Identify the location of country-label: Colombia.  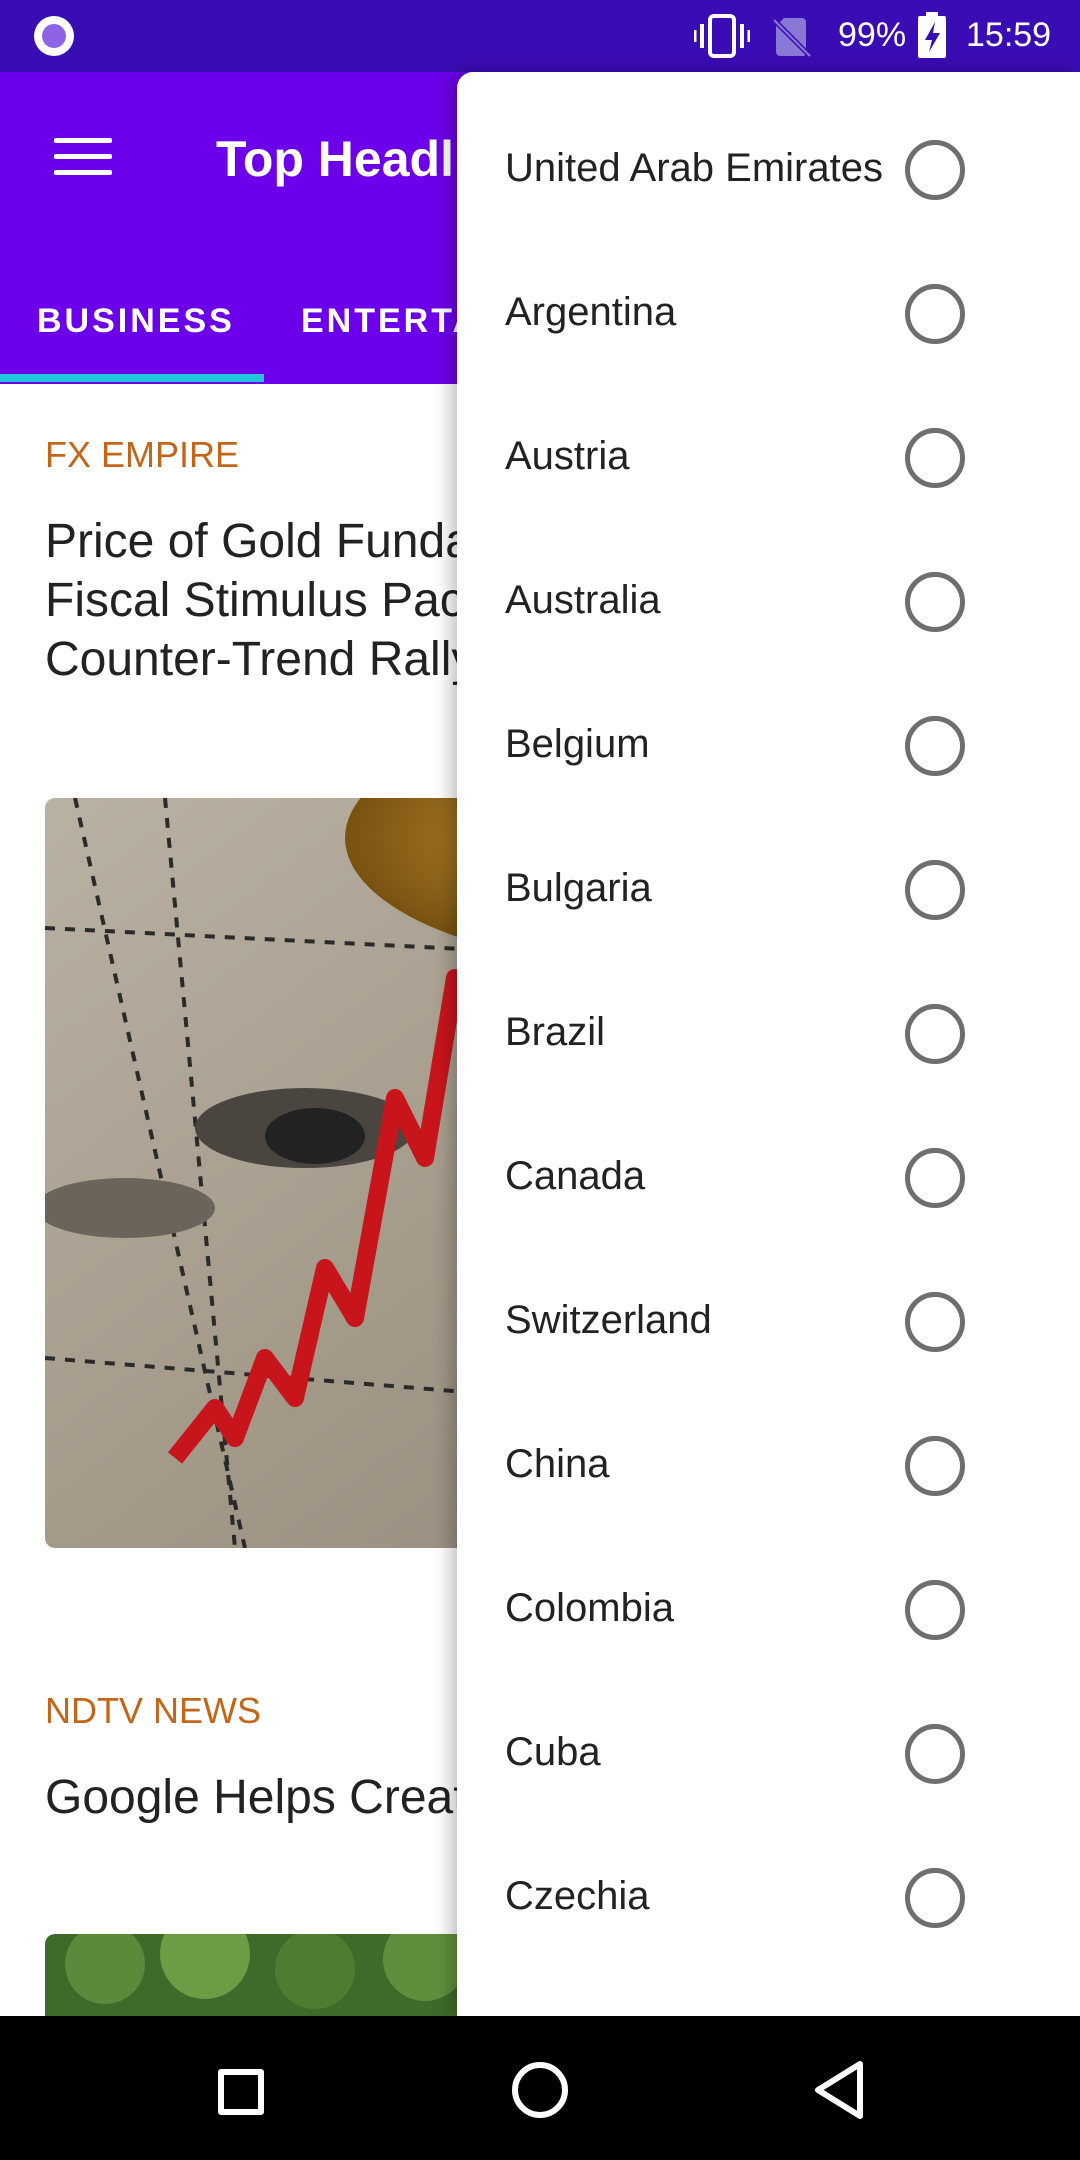
(589, 1608).